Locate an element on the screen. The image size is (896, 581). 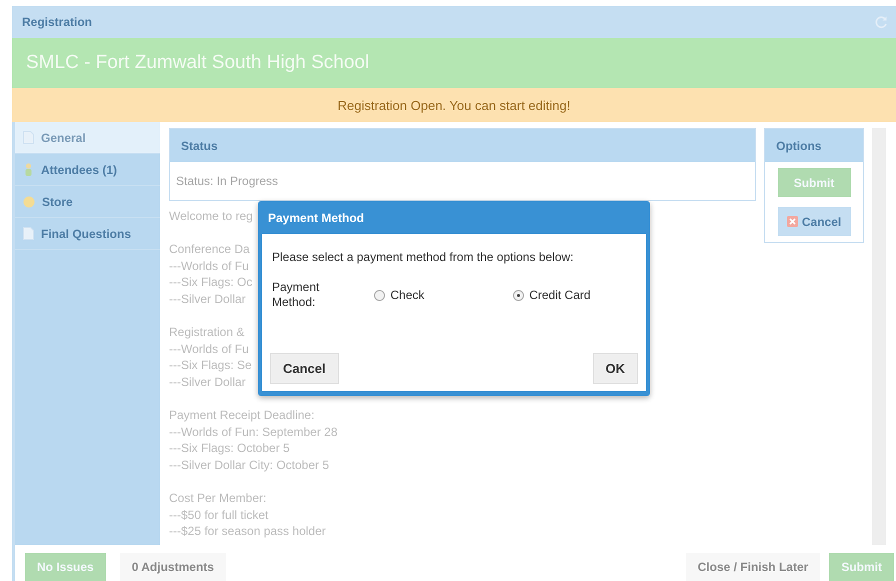
school-title: SMLC - Fort Zumwalt South High School is located at coordinates (198, 63).